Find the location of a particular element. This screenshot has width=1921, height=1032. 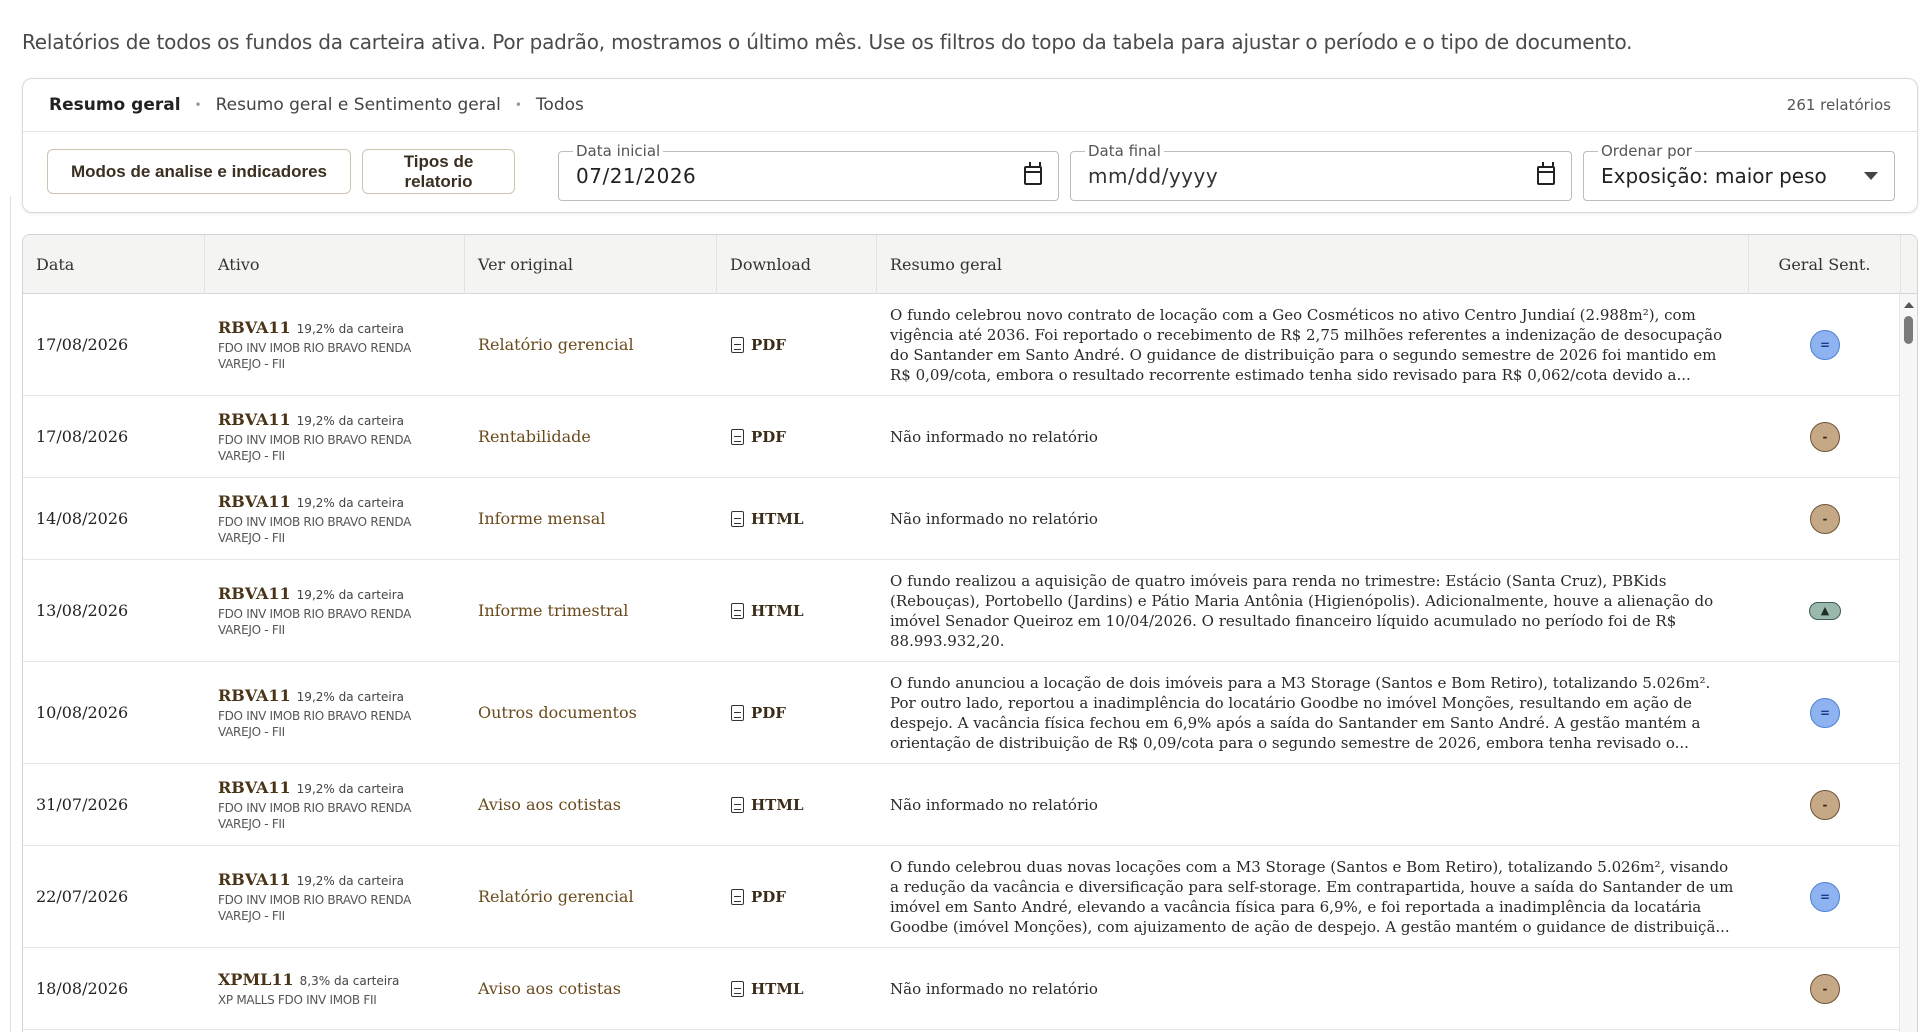

column-header-date: Data is located at coordinates (114, 264).